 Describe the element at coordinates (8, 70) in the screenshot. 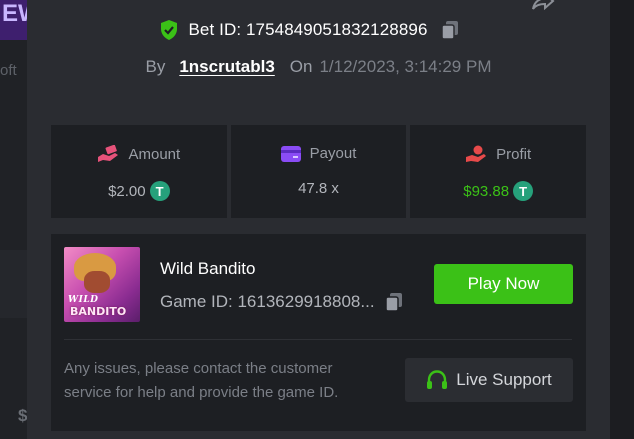

I see `background-text: oft` at that location.